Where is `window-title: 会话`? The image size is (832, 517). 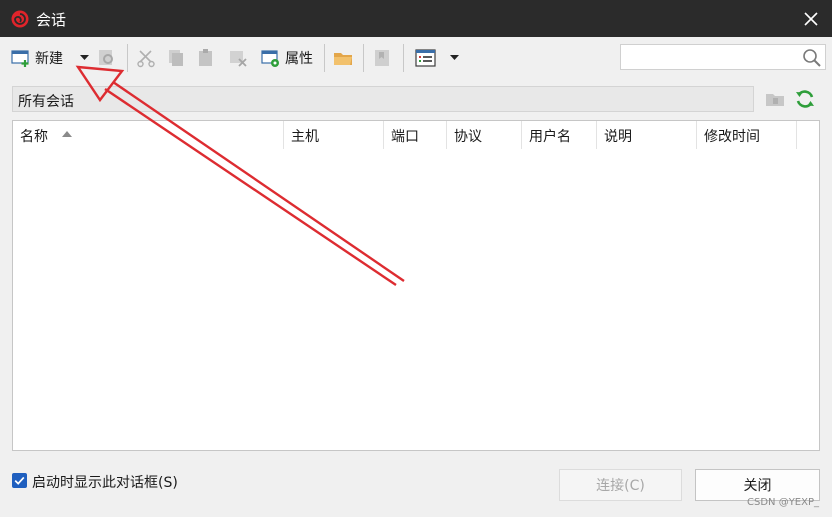
window-title: 会话 is located at coordinates (51, 20).